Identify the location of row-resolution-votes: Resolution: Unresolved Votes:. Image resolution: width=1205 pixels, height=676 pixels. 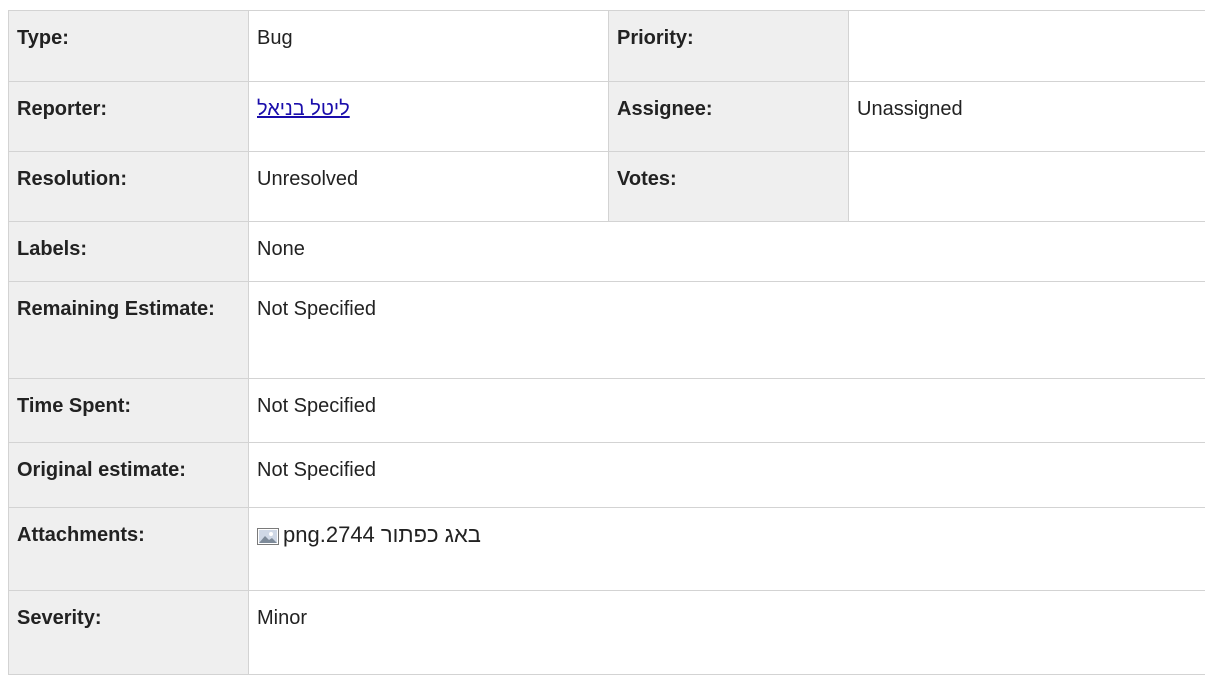
(606, 186).